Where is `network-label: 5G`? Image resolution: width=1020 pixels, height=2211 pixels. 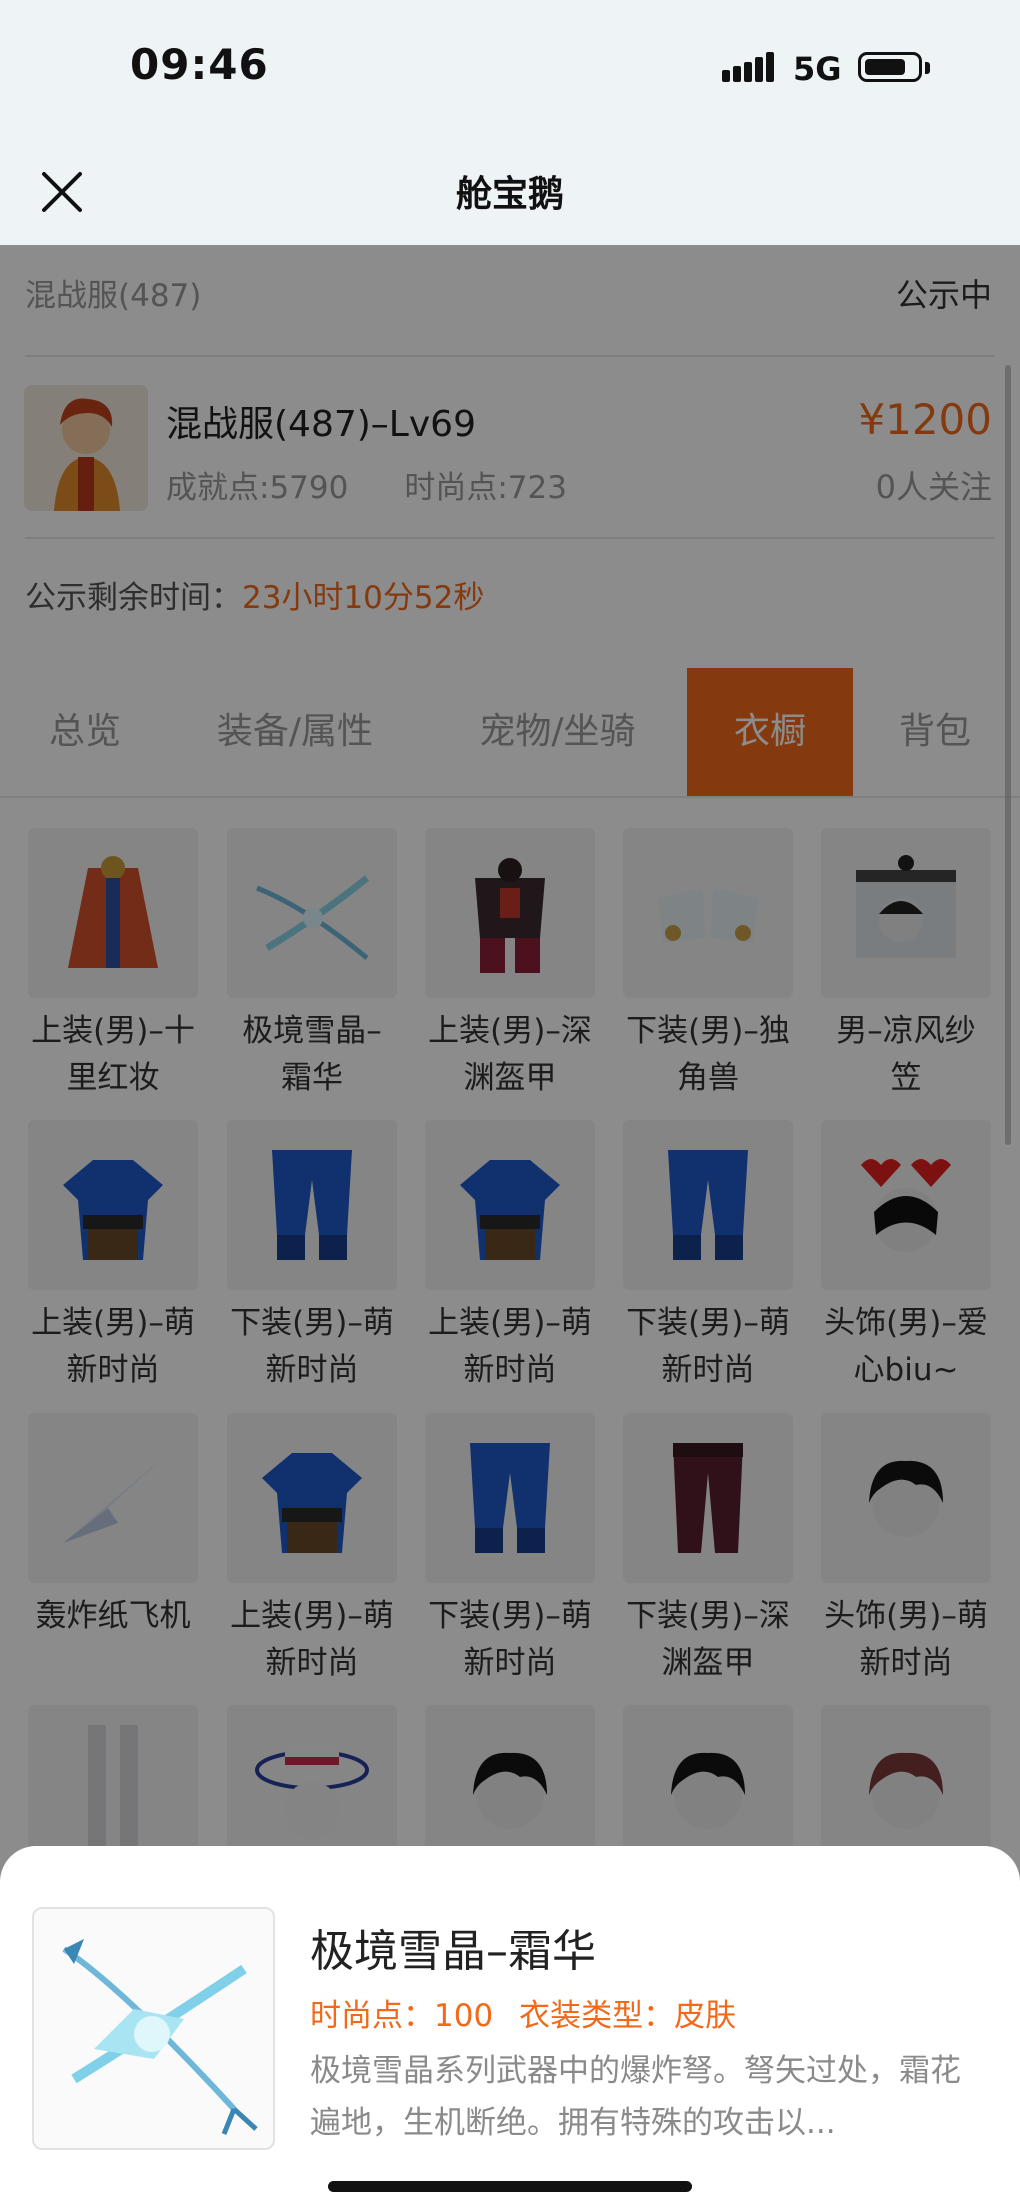 network-label: 5G is located at coordinates (817, 69).